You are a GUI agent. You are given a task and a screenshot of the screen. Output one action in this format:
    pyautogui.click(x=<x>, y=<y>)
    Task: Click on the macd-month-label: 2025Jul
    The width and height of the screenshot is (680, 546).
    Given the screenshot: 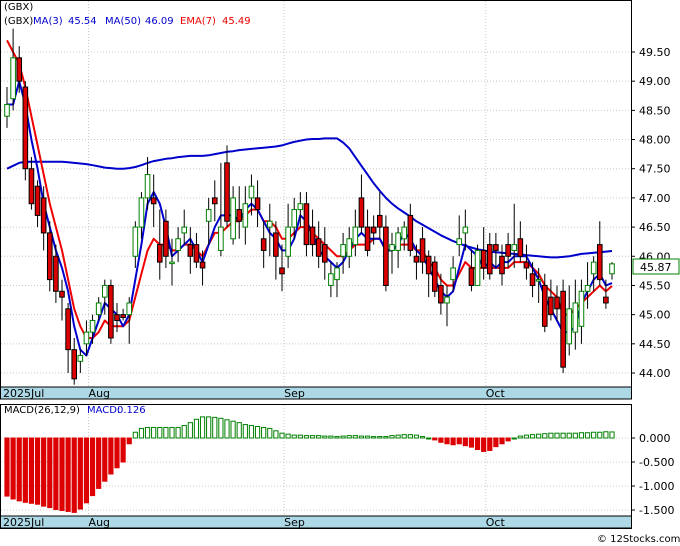 What is the action you would take?
    pyautogui.click(x=23, y=522)
    